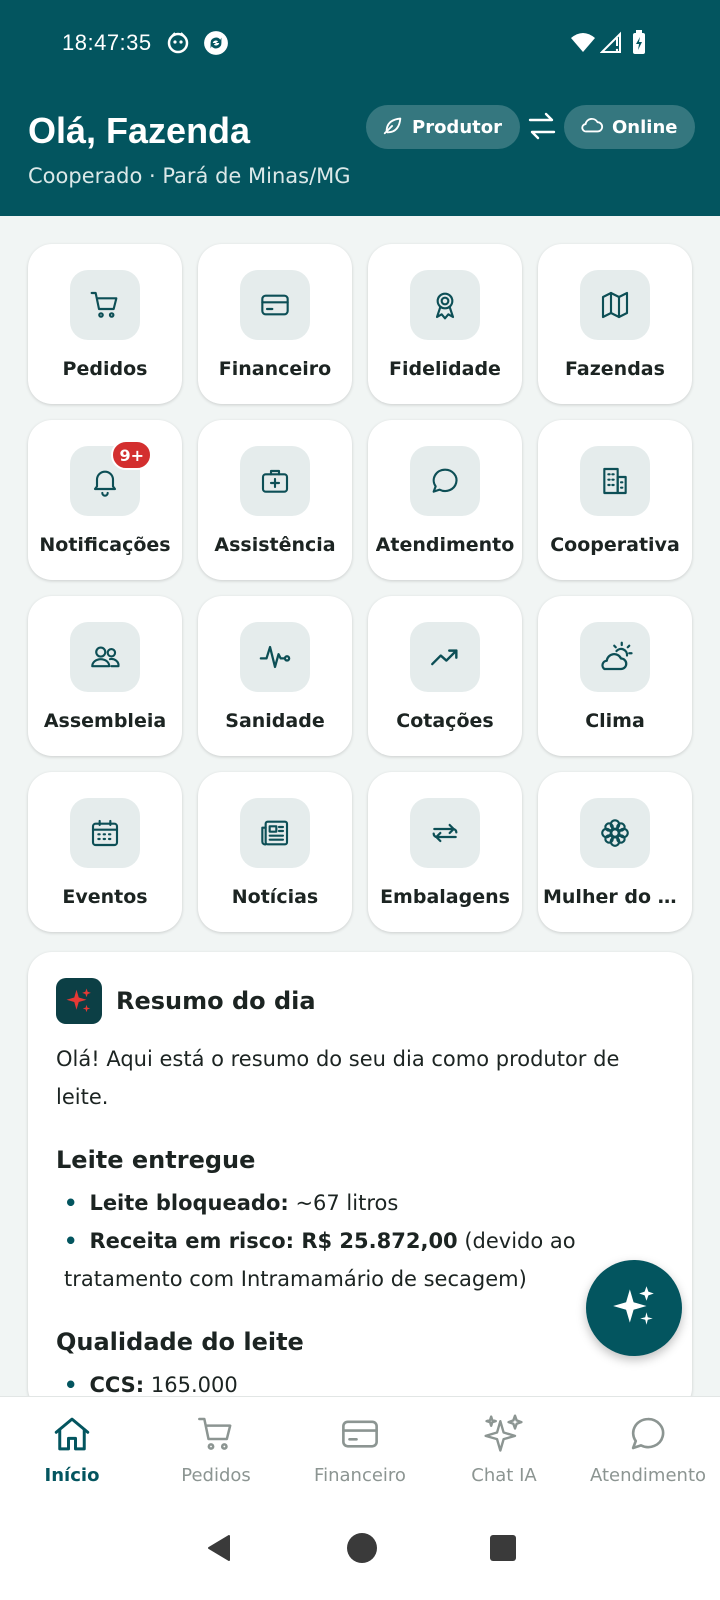  Describe the element at coordinates (105, 657) in the screenshot. I see `people-icon` at that location.